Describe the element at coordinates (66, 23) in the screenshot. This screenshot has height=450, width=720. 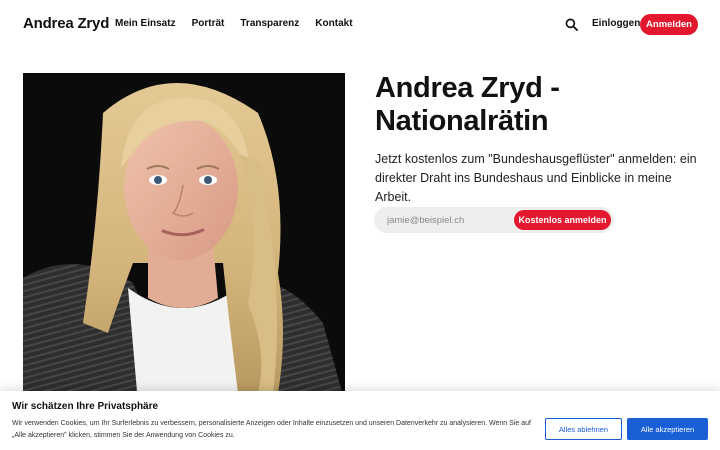
I see `site-brand: Andrea Zryd` at that location.